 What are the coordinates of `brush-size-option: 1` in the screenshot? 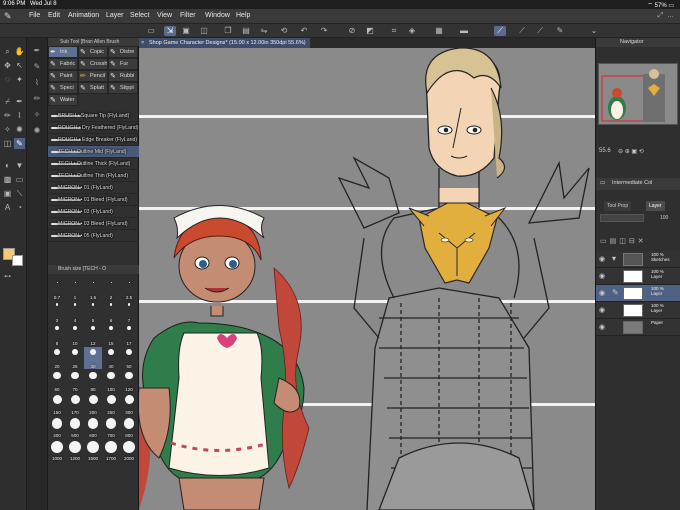 It's located at (75, 289).